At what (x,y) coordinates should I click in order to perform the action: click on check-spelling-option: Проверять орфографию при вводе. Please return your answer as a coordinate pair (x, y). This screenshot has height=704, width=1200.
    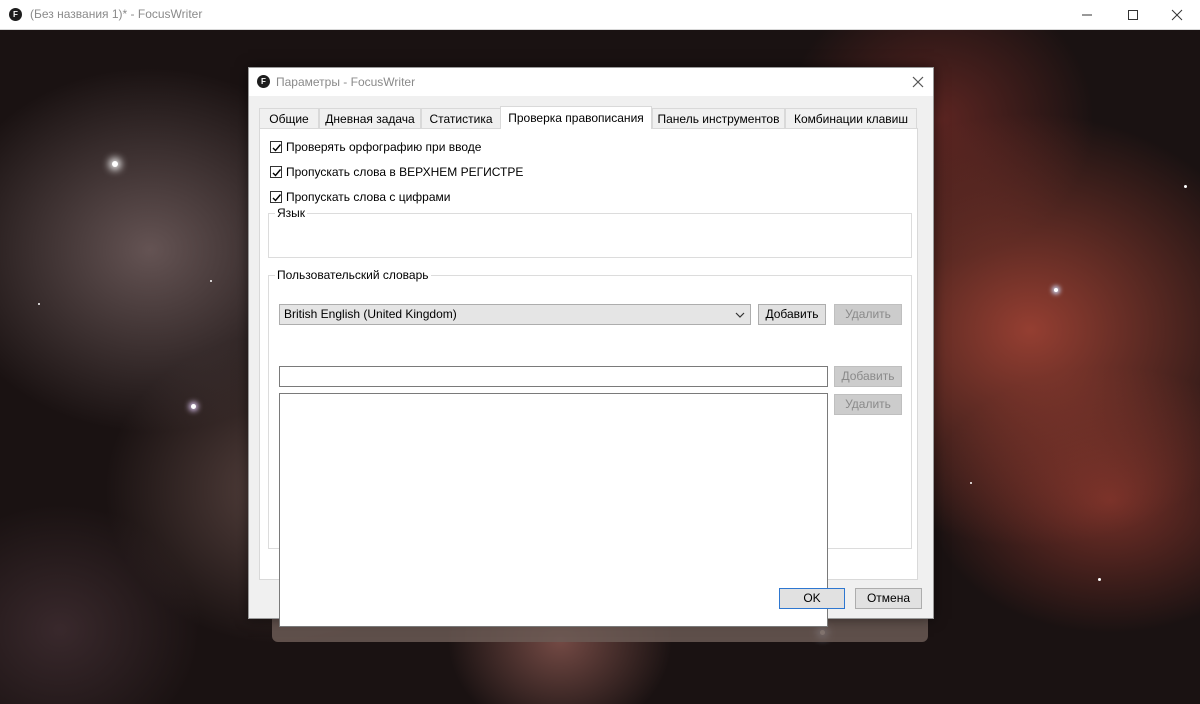
    Looking at the image, I should click on (375, 147).